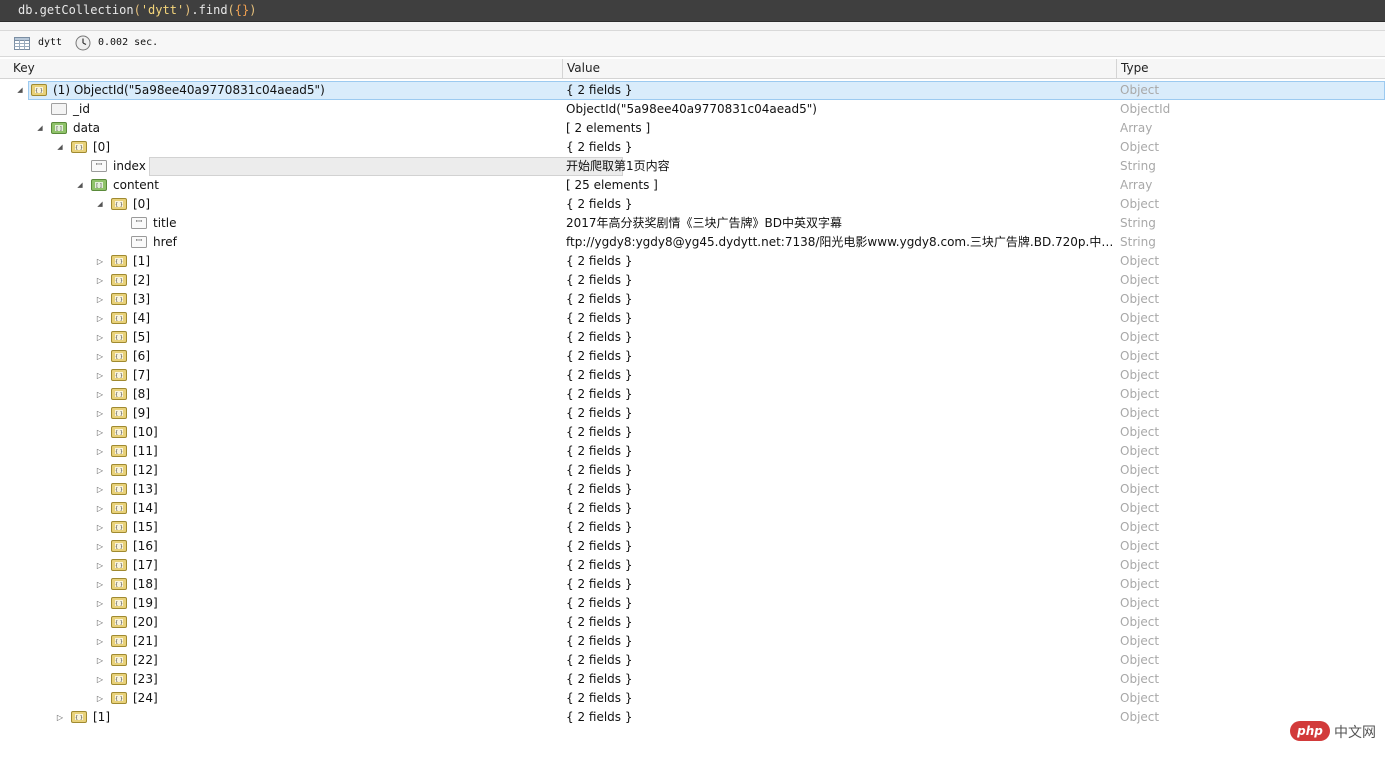  I want to click on row-key: [1], so click(101, 717).